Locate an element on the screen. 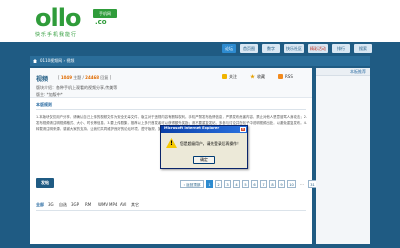 Image resolution: width=400 pixels, height=248 pixels. breadcrumb: 0110视频网 › 视频 is located at coordinates (200, 61).